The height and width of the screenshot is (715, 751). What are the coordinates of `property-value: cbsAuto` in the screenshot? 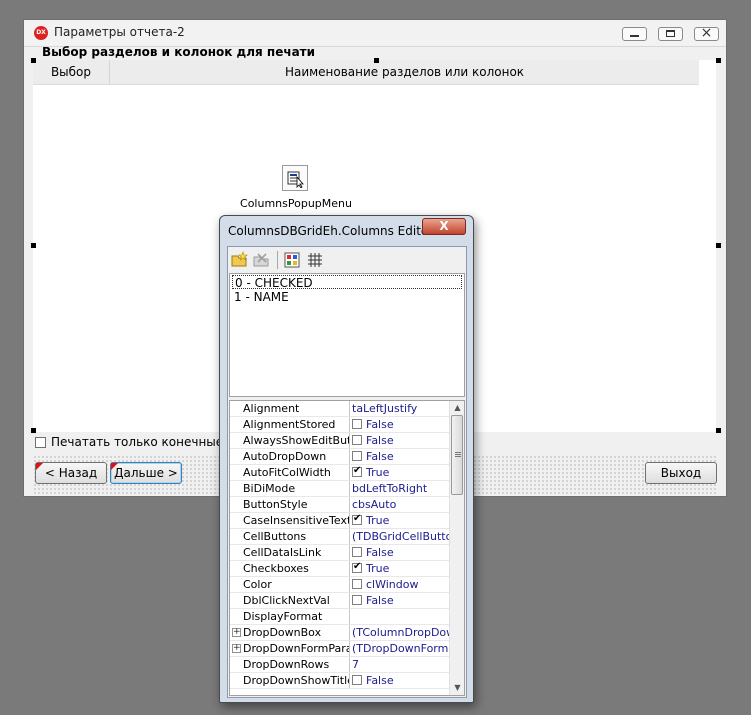 It's located at (400, 504).